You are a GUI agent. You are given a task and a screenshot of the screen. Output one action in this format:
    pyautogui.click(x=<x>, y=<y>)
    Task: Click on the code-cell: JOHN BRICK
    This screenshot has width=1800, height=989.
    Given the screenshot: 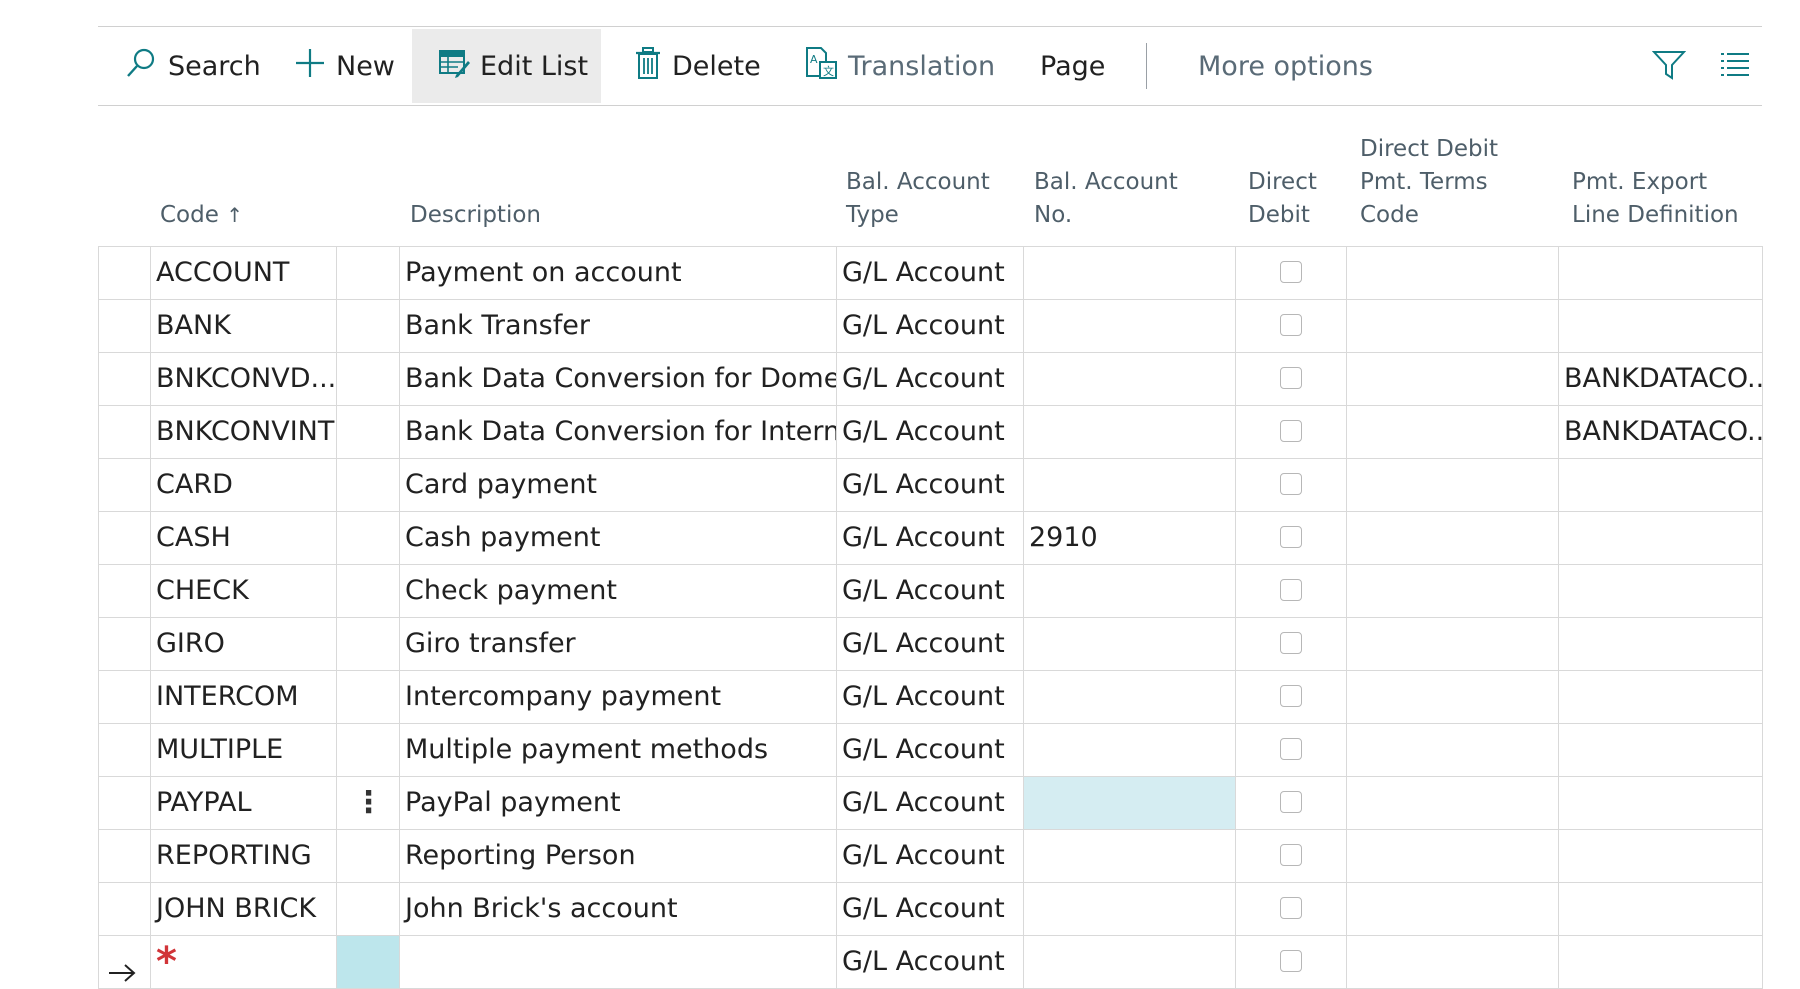 What is the action you would take?
    pyautogui.click(x=243, y=909)
    